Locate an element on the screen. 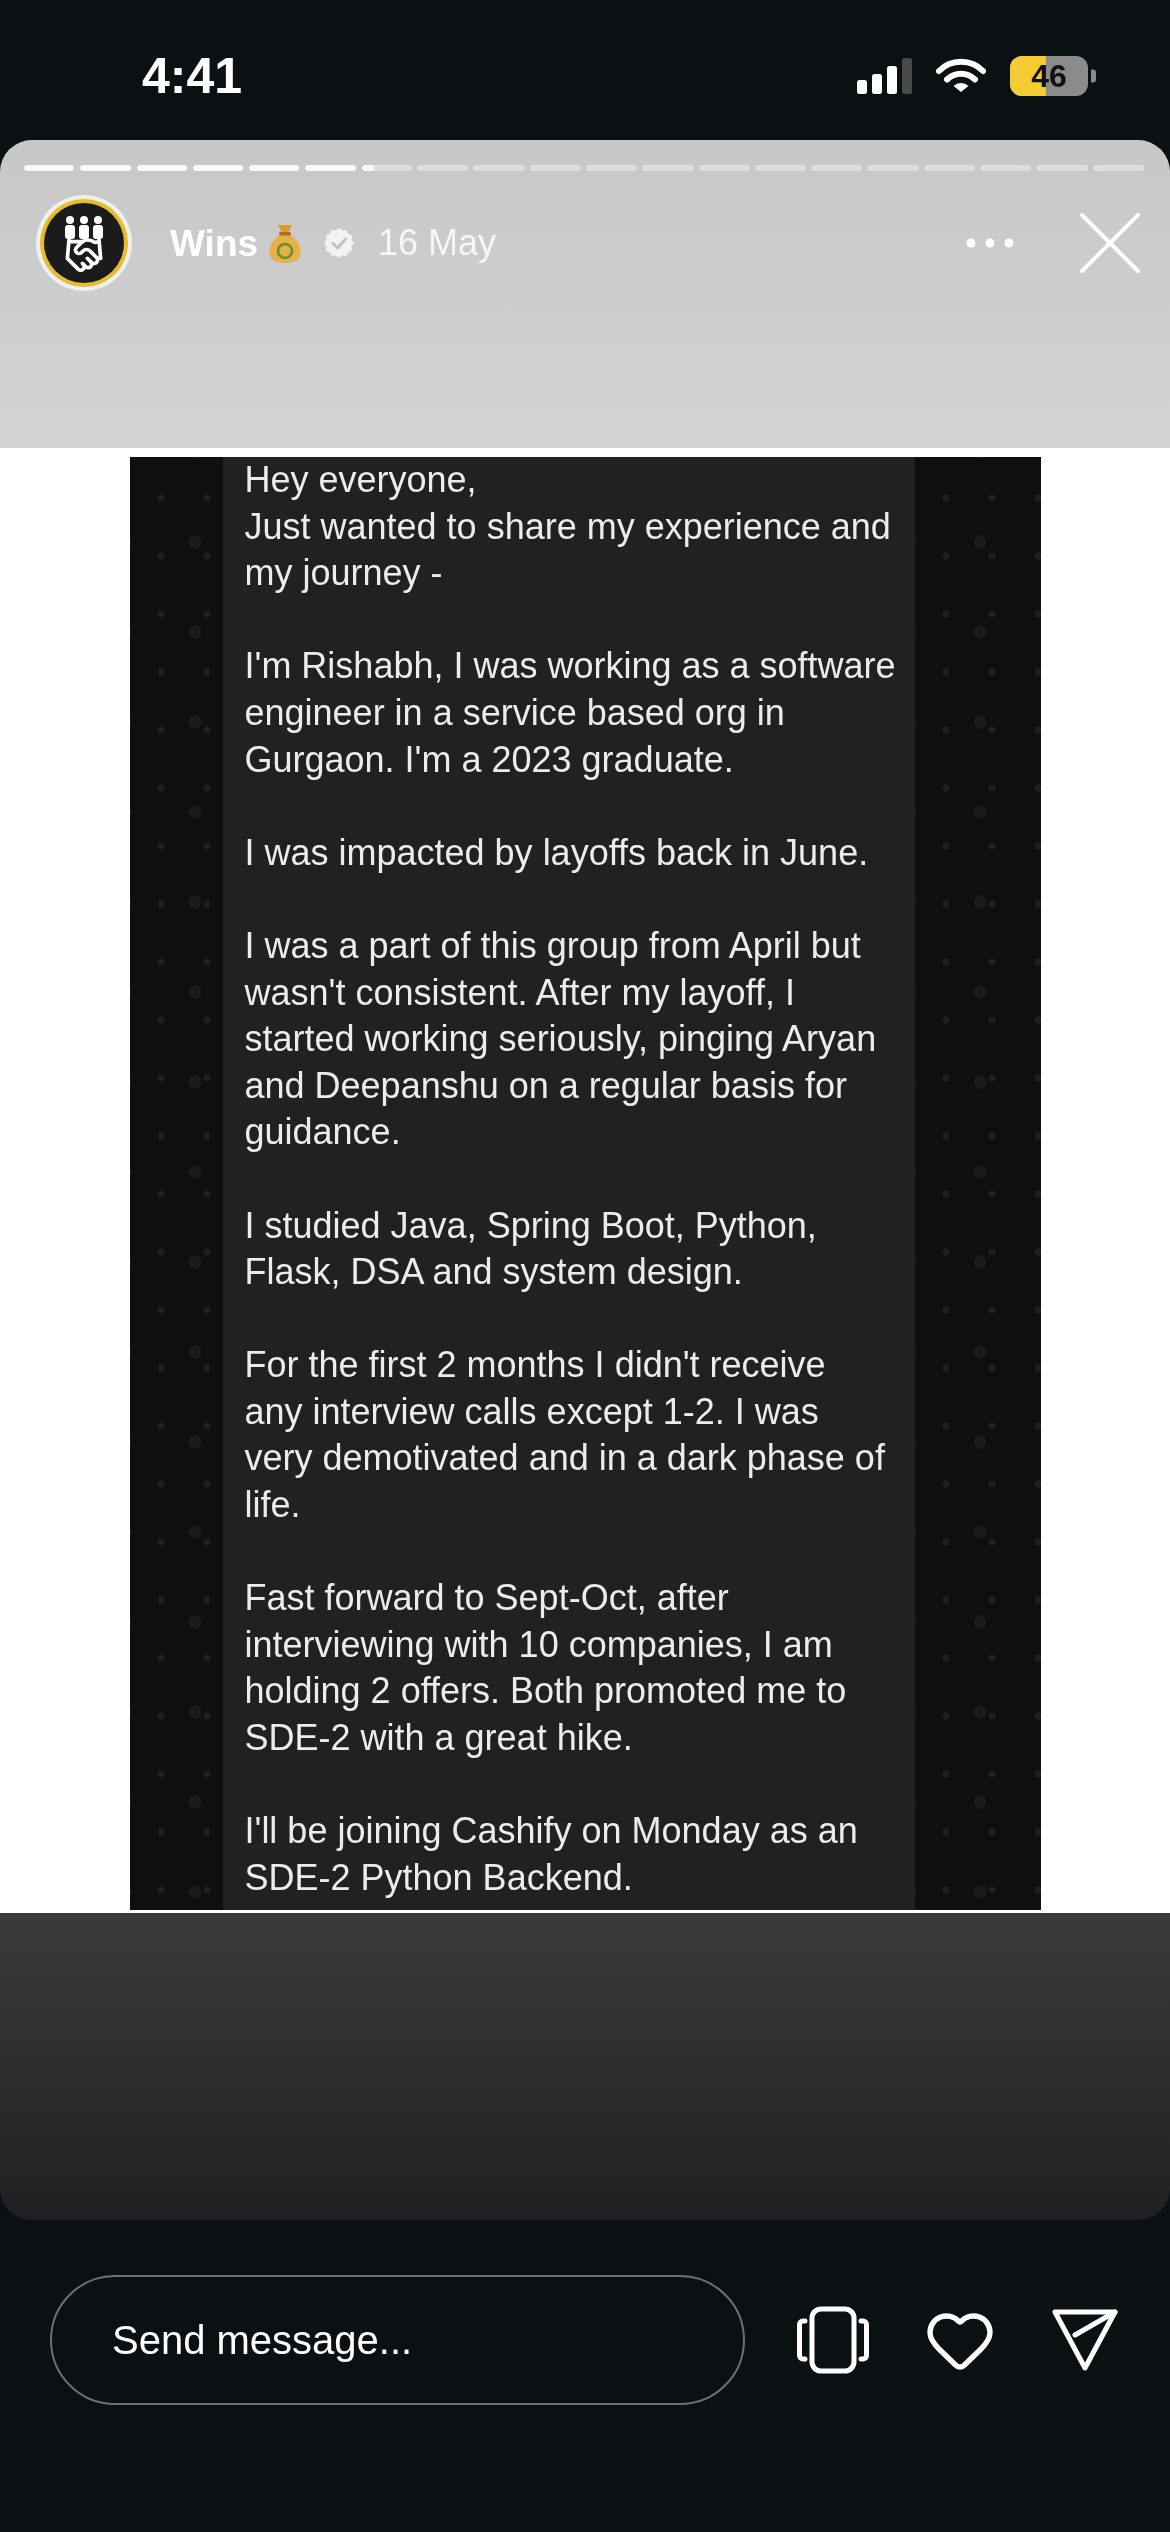 This screenshot has width=1170, height=2532. status-time: 4:41 is located at coordinates (192, 76).